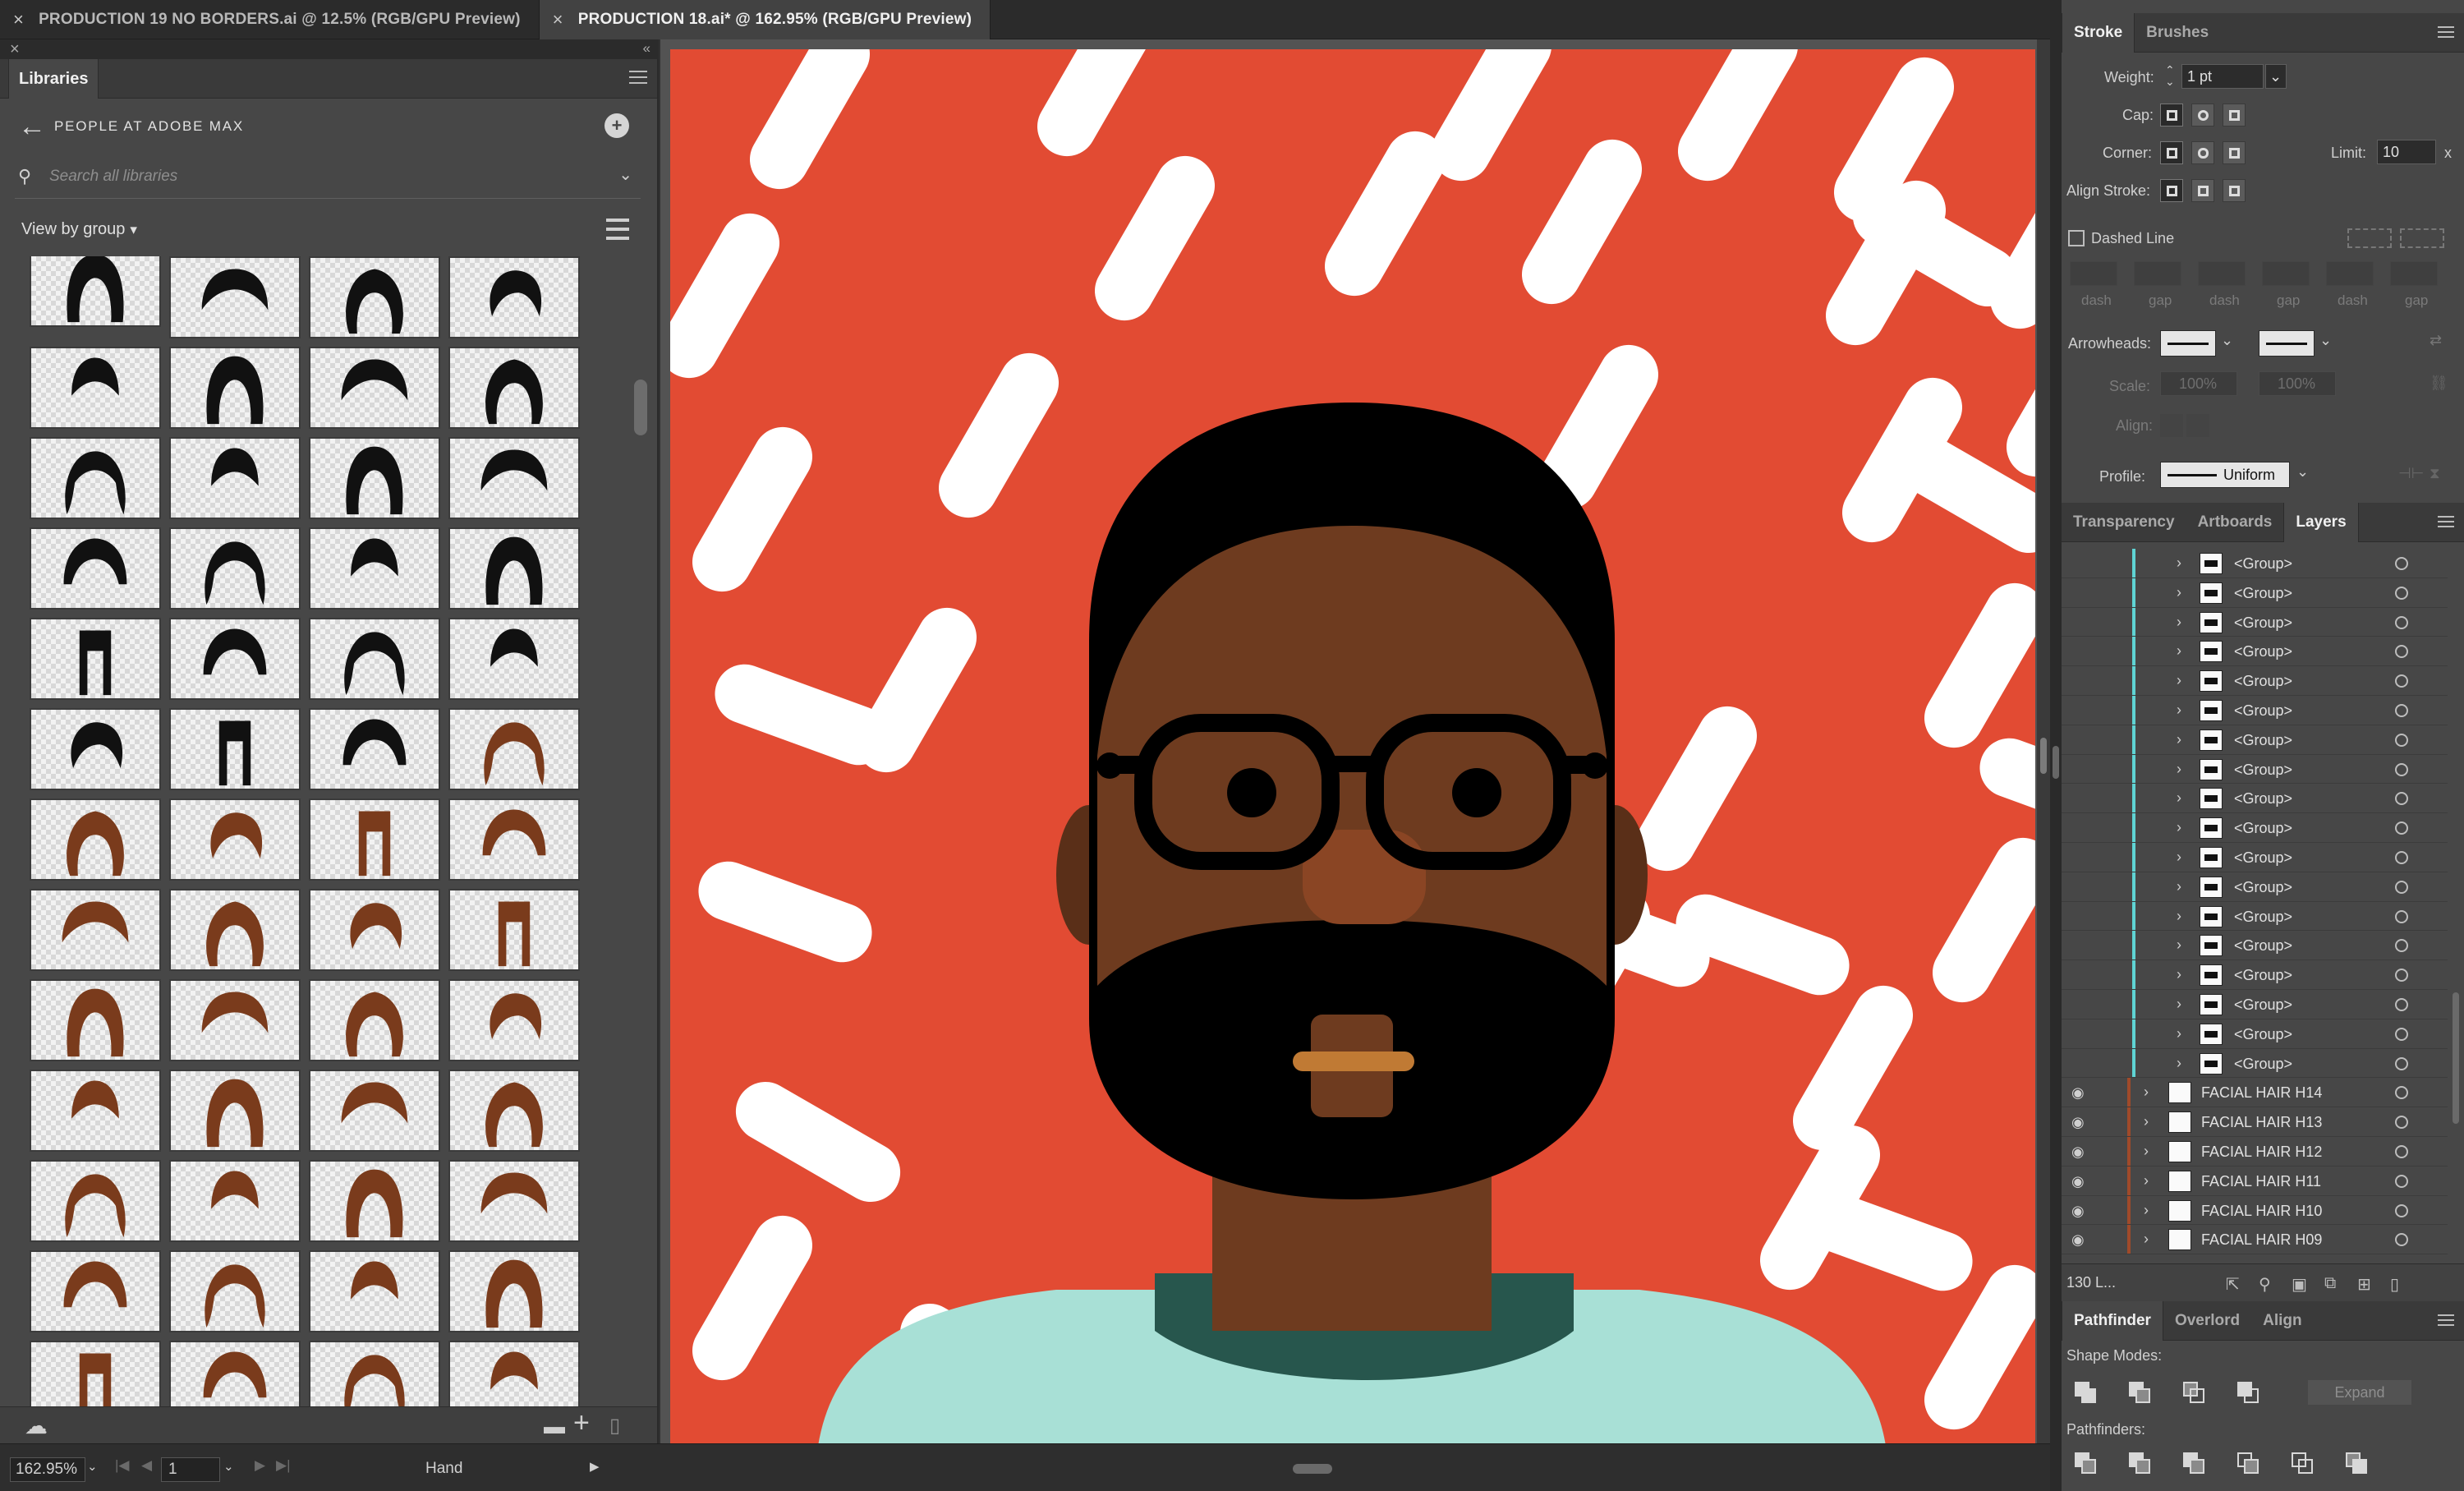 The width and height of the screenshot is (2464, 1491). What do you see at coordinates (2297, 383) in the screenshot?
I see `end-scale-field: 100%` at bounding box center [2297, 383].